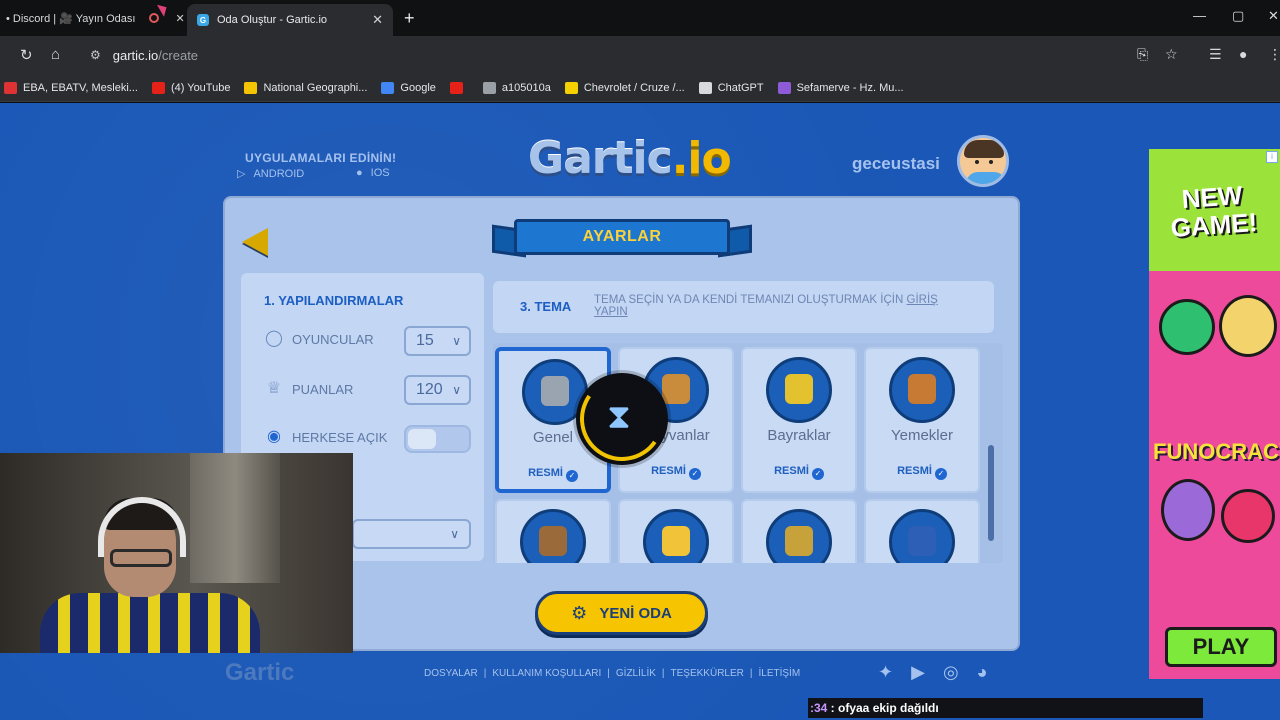  Describe the element at coordinates (26, 55) in the screenshot. I see `reload-icon: ↻` at that location.